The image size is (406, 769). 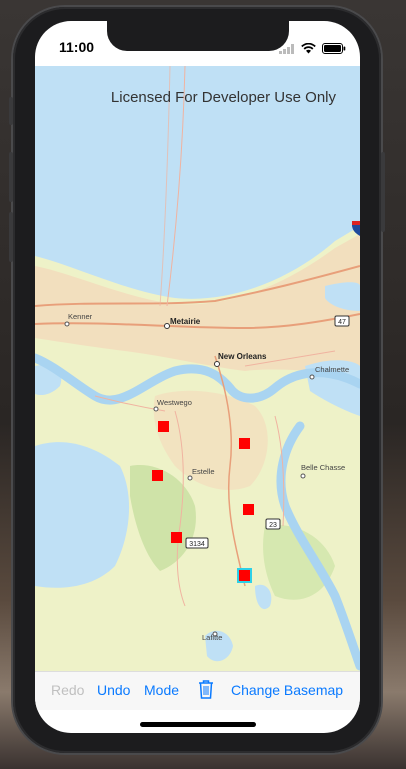 I want to click on license-attribution: Licensed For Developer Use Only, so click(x=223, y=97).